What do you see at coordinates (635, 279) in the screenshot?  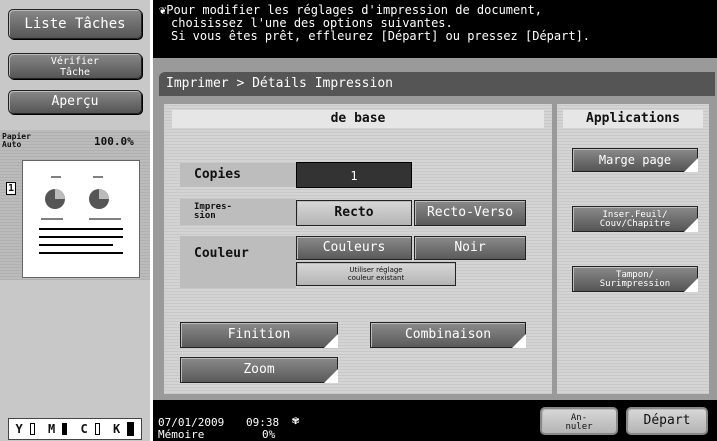 I see `stamp-overlay-button: Tampon/ Surimpression` at bounding box center [635, 279].